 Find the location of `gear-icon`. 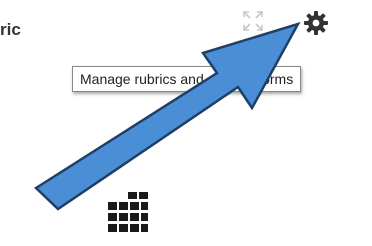

gear-icon is located at coordinates (316, 23).